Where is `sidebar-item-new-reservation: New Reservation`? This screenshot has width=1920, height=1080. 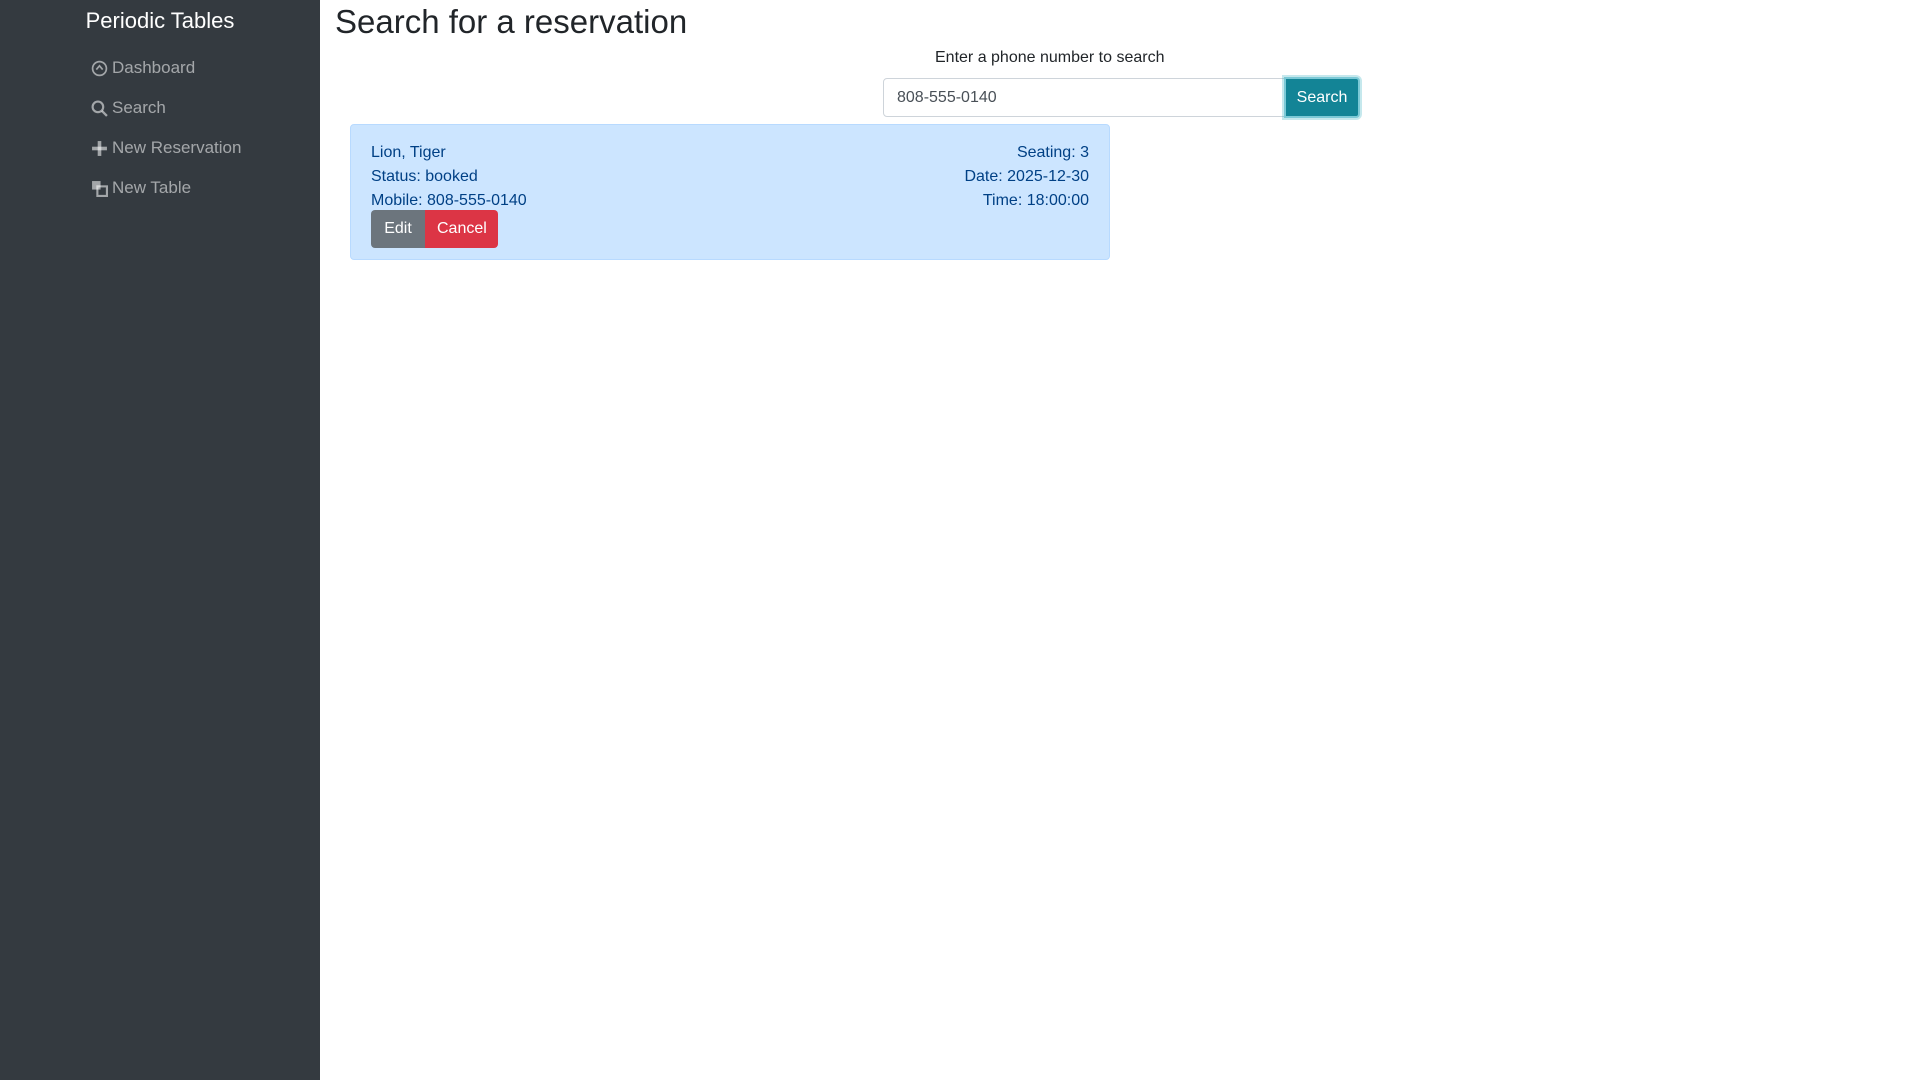 sidebar-item-new-reservation: New Reservation is located at coordinates (165, 148).